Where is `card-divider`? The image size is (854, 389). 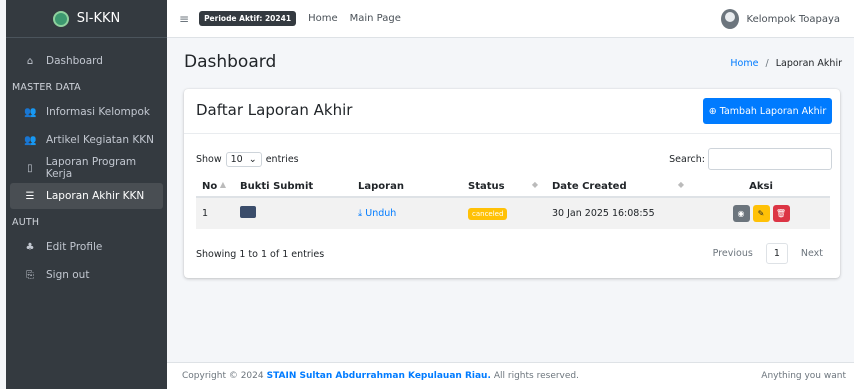
card-divider is located at coordinates (512, 133).